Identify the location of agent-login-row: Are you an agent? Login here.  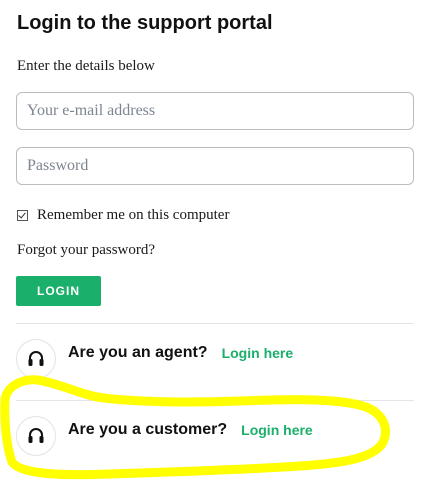
(154, 359).